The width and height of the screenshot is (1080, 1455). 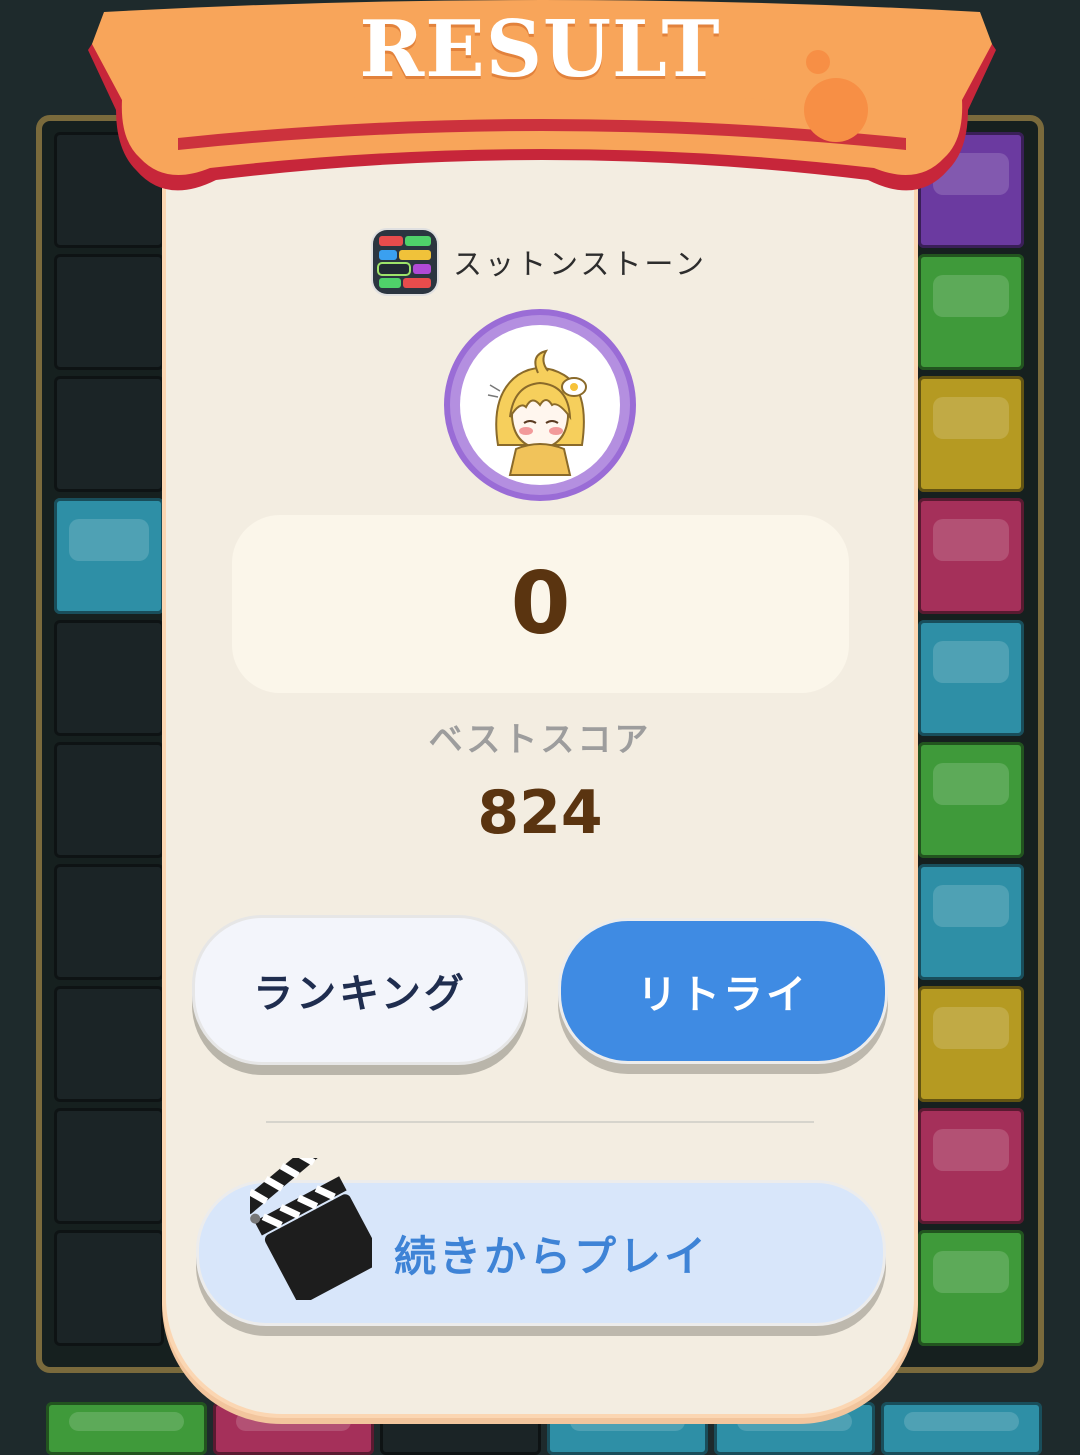 What do you see at coordinates (540, 49) in the screenshot?
I see `result-title: RESULT` at bounding box center [540, 49].